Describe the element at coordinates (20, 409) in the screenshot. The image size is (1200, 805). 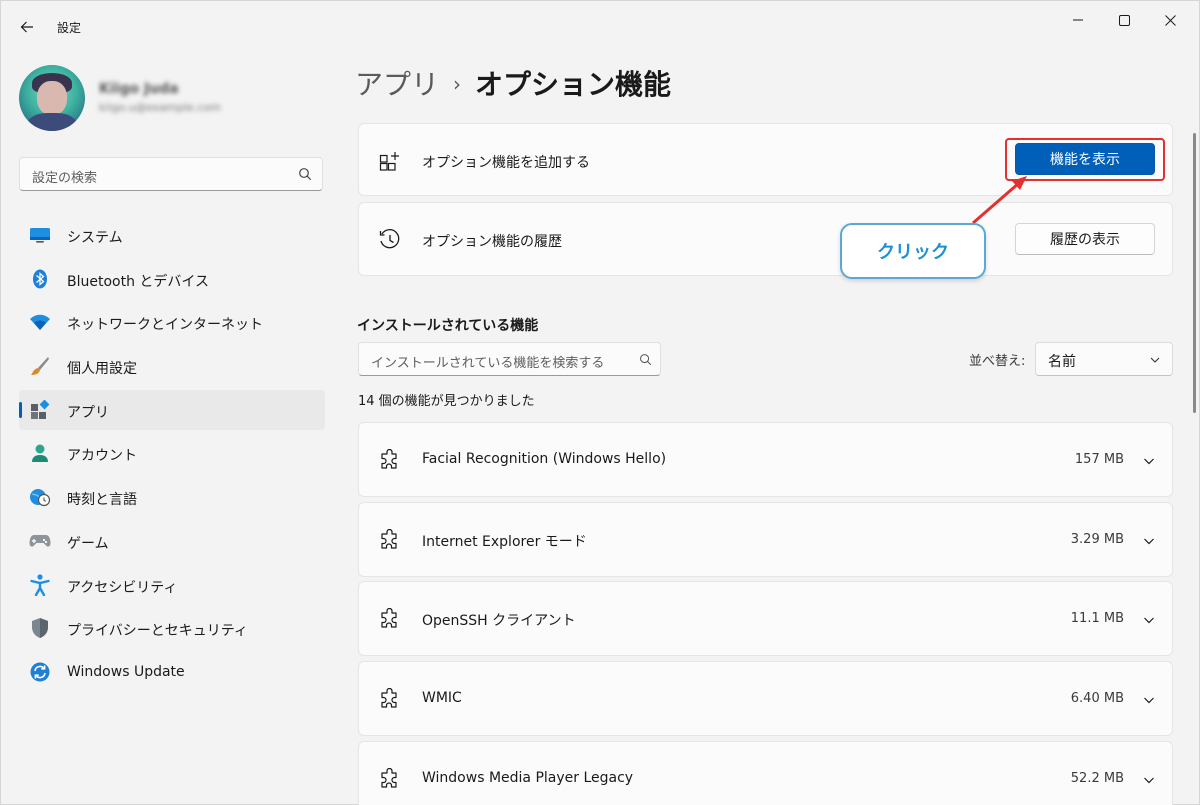
I see `active-indicator` at that location.